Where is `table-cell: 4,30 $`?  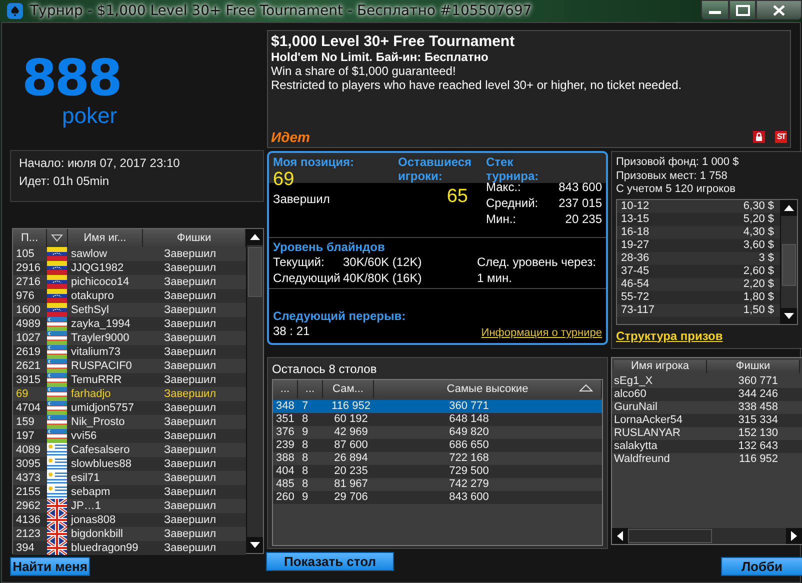 table-cell: 4,30 $ is located at coordinates (758, 232).